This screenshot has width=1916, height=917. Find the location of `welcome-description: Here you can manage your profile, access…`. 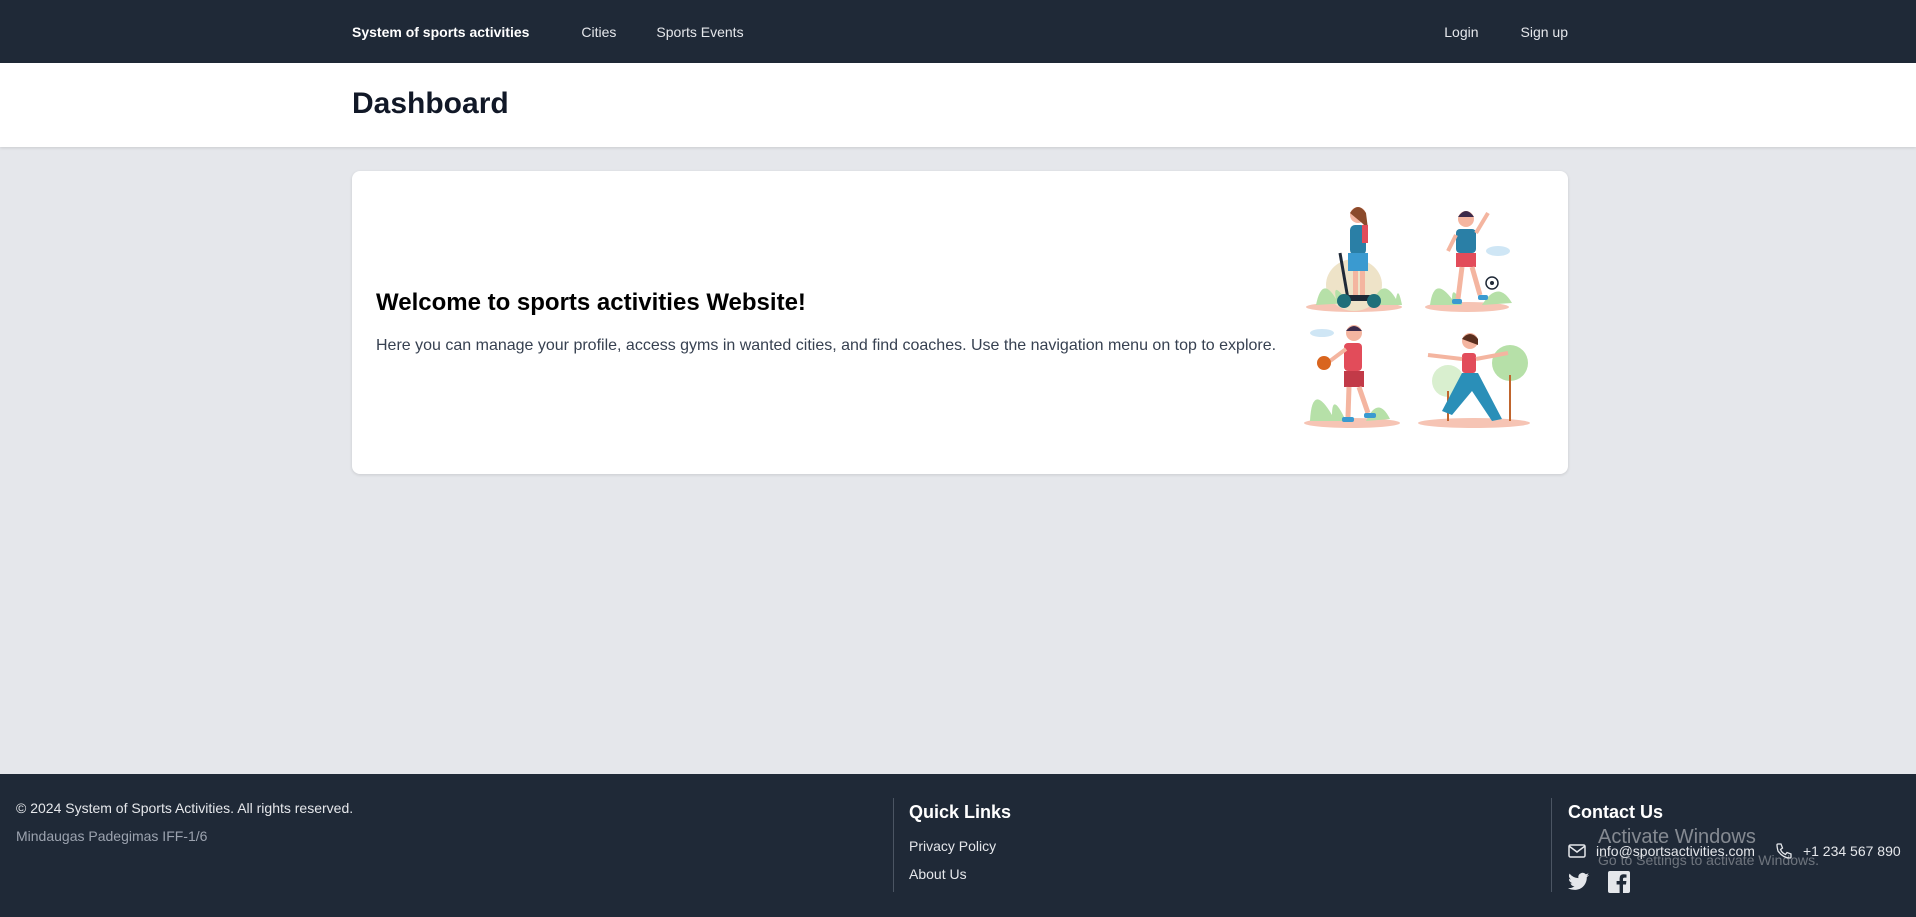

welcome-description: Here you can manage your profile, access… is located at coordinates (826, 345).